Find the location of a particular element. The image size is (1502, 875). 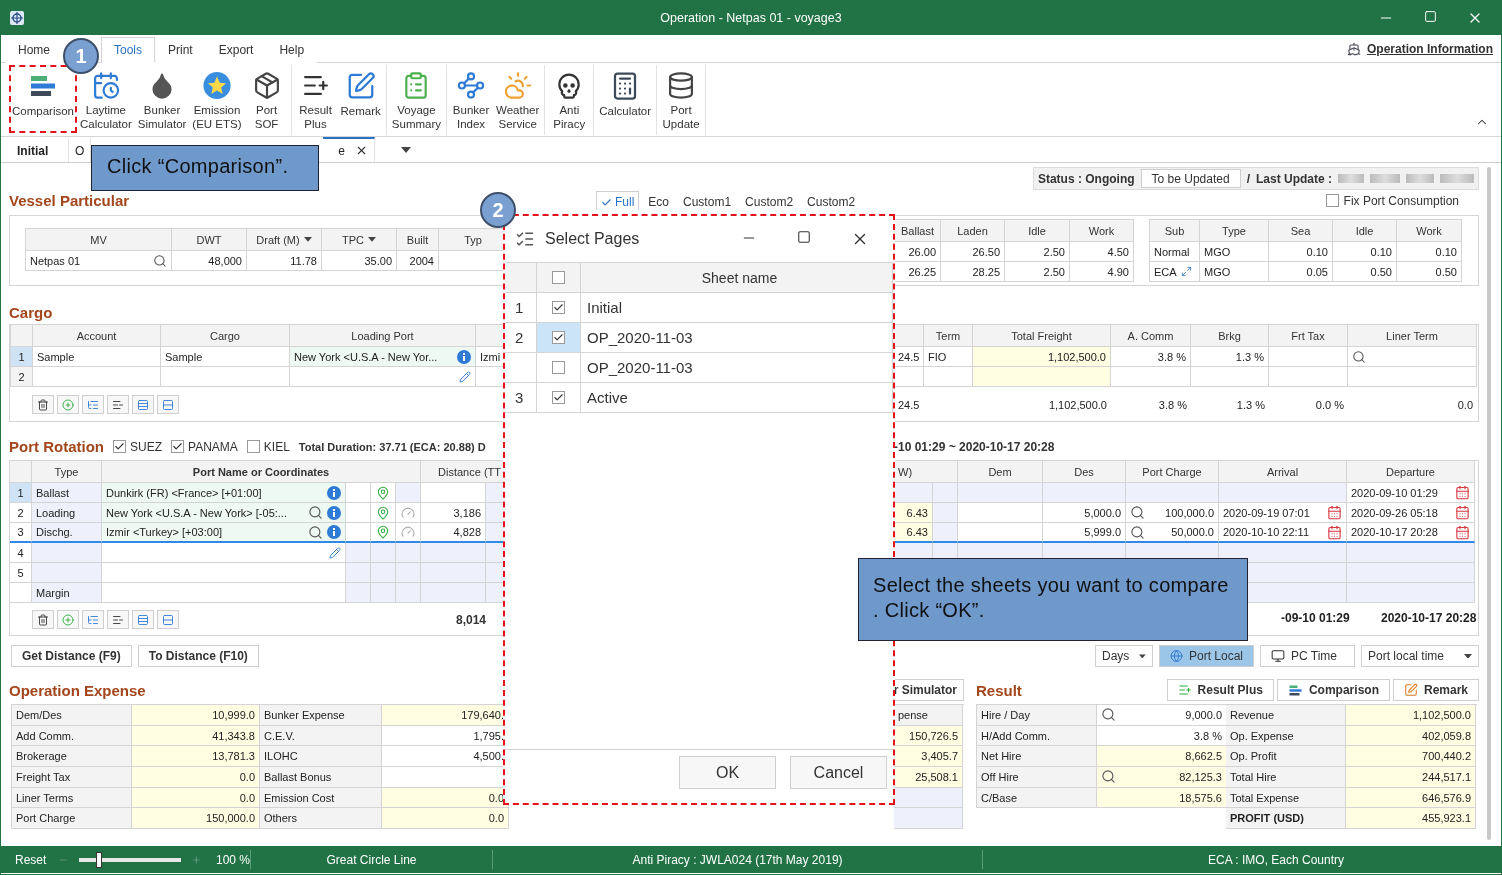

ribbon-button: Port SOF is located at coordinates (266, 99).